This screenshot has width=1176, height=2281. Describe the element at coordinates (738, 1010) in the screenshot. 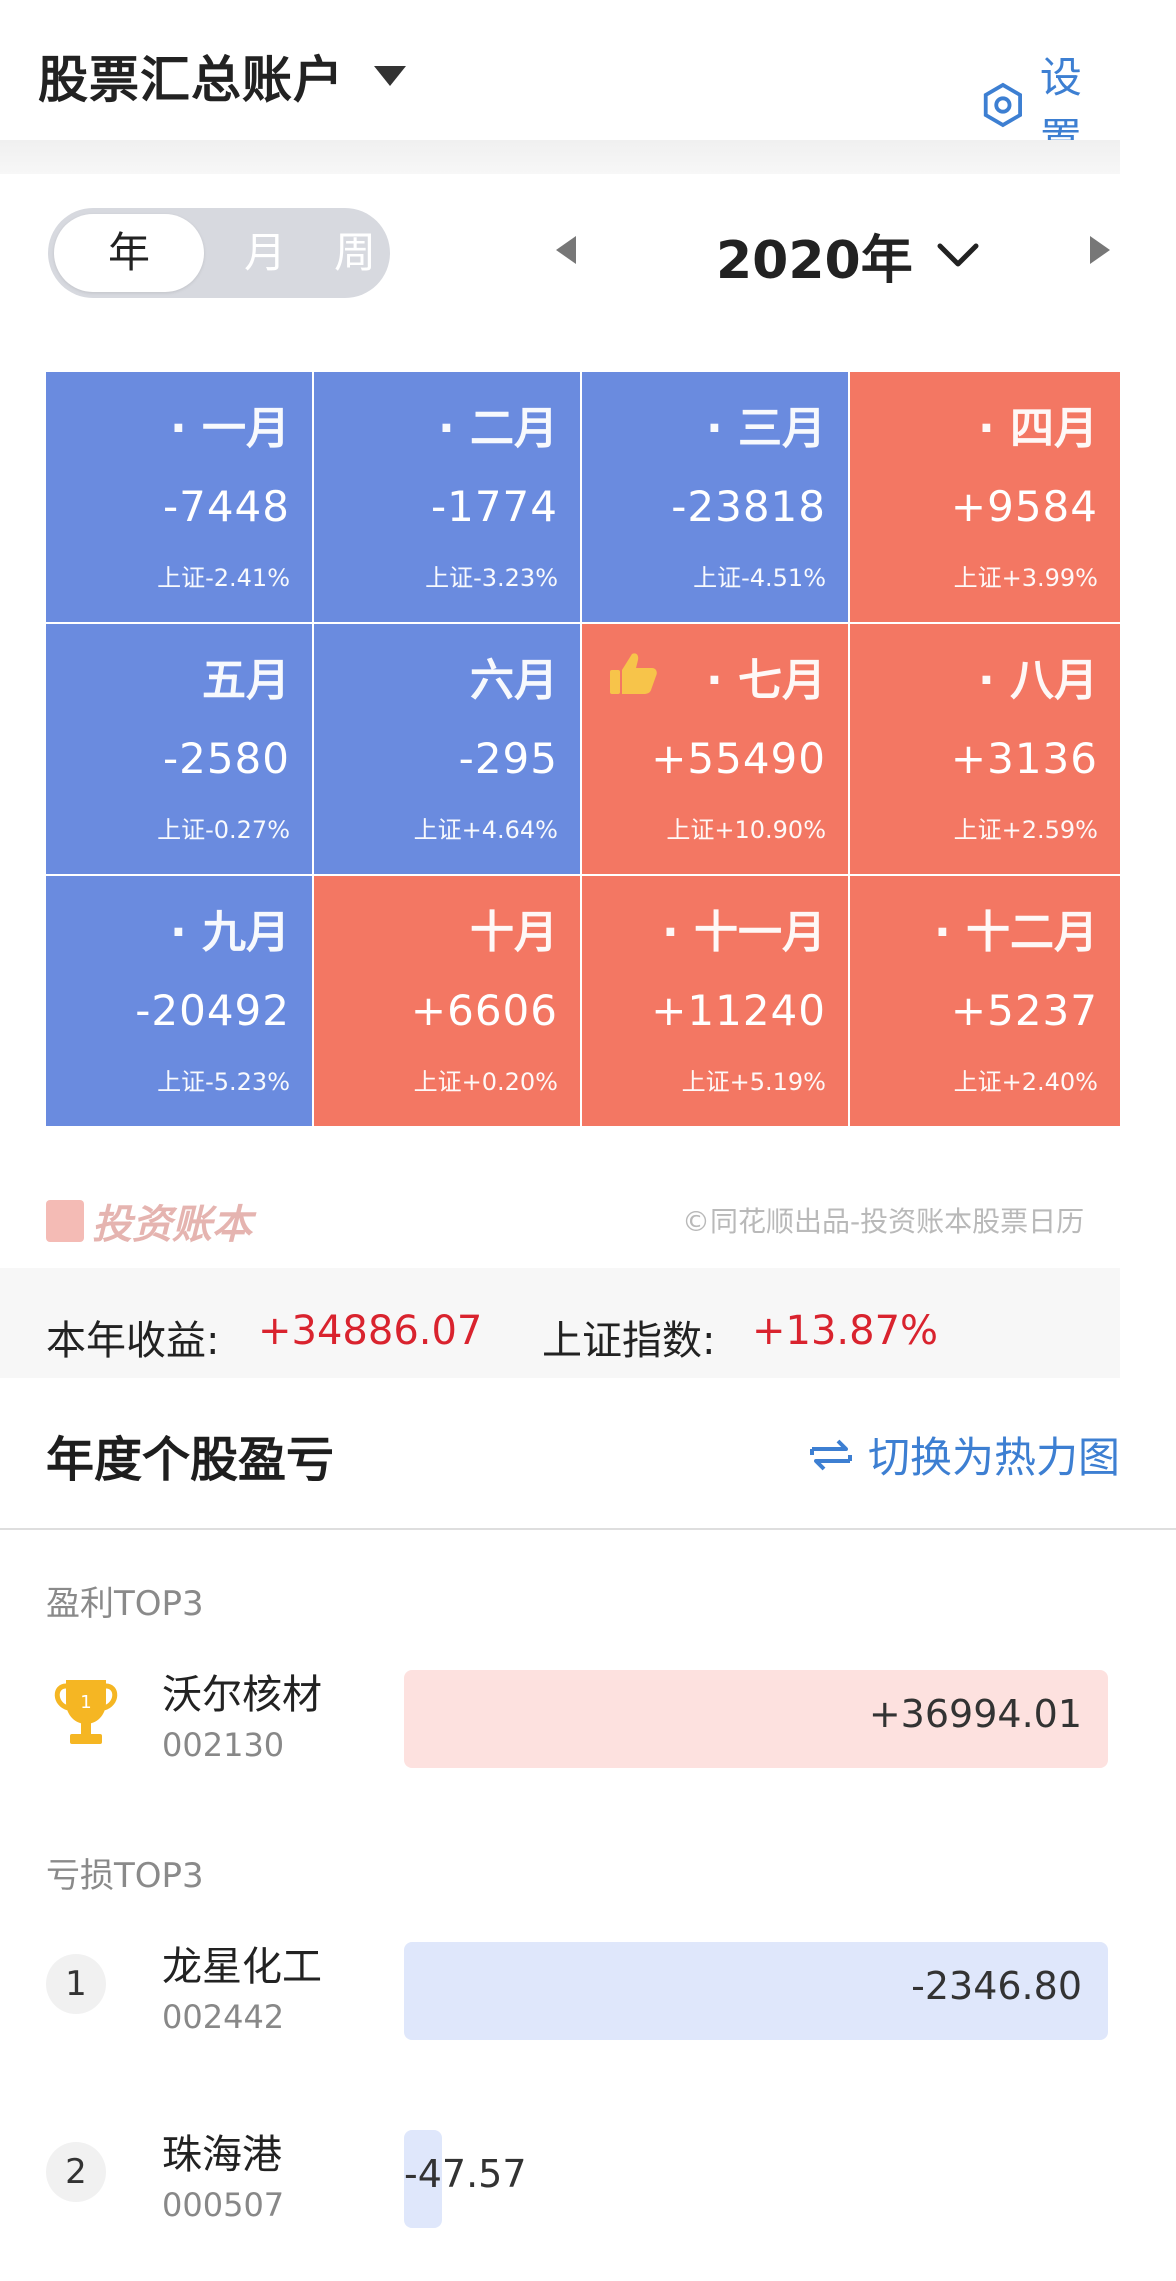

I see `month-value: +11240` at that location.